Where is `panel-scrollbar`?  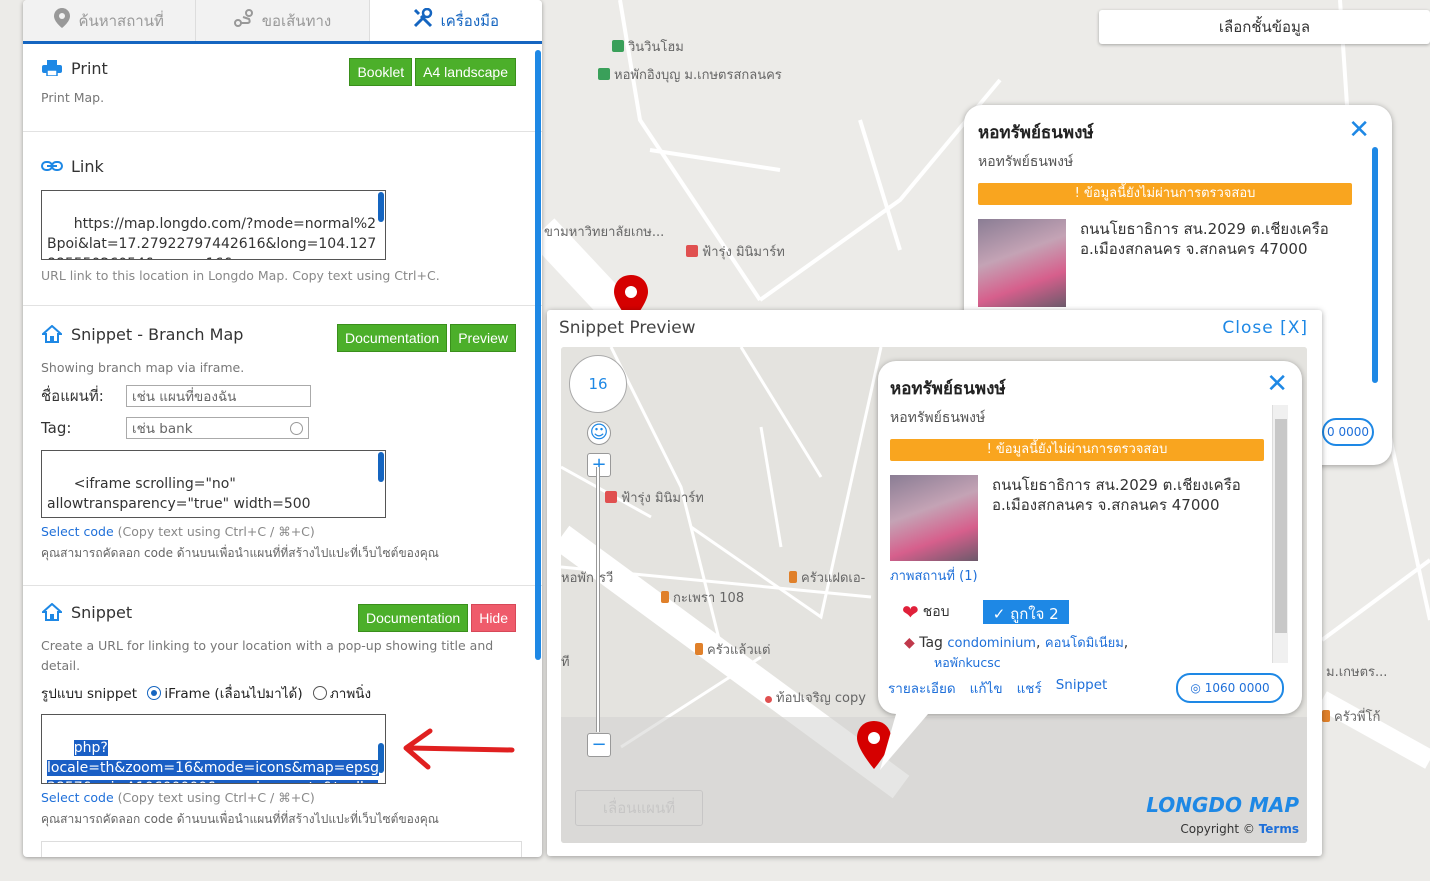
panel-scrollbar is located at coordinates (538, 355).